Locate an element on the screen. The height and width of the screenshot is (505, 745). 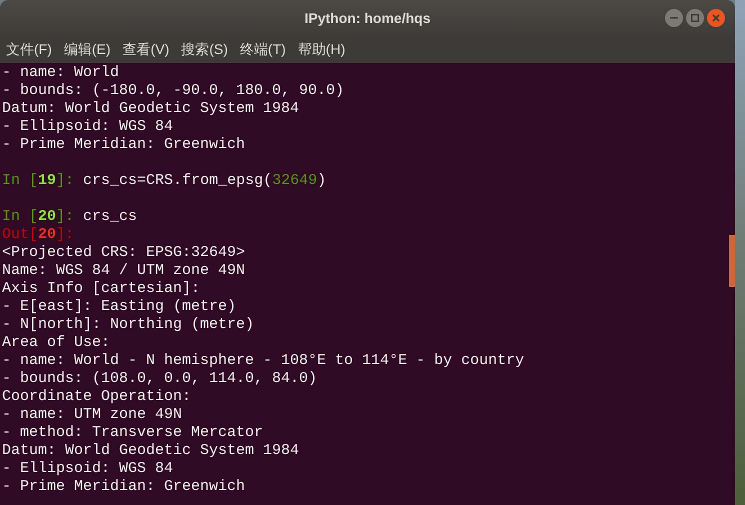
window-title: IPython: home/hqs is located at coordinates (367, 18).